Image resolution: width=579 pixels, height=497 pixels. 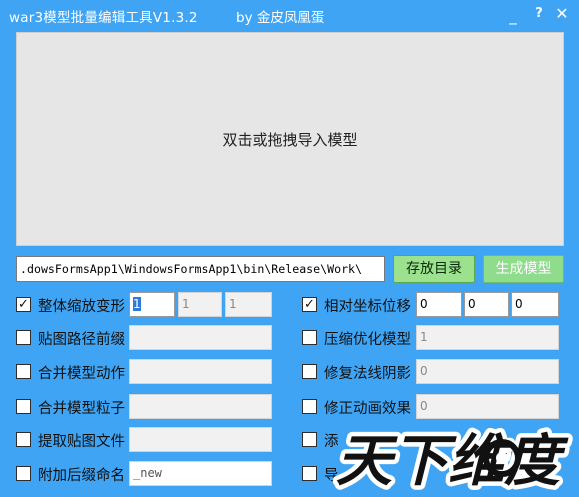 I want to click on extract-textures-checkbox, so click(x=23, y=439).